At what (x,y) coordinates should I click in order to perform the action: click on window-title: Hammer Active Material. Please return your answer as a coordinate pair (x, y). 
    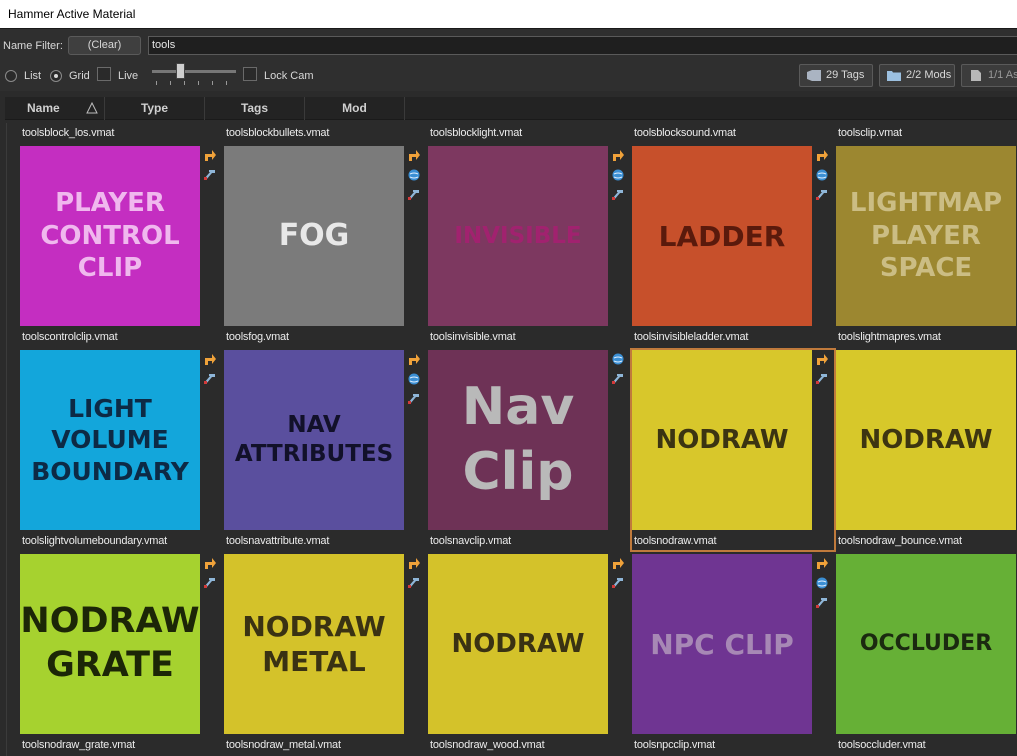
    Looking at the image, I should click on (72, 14).